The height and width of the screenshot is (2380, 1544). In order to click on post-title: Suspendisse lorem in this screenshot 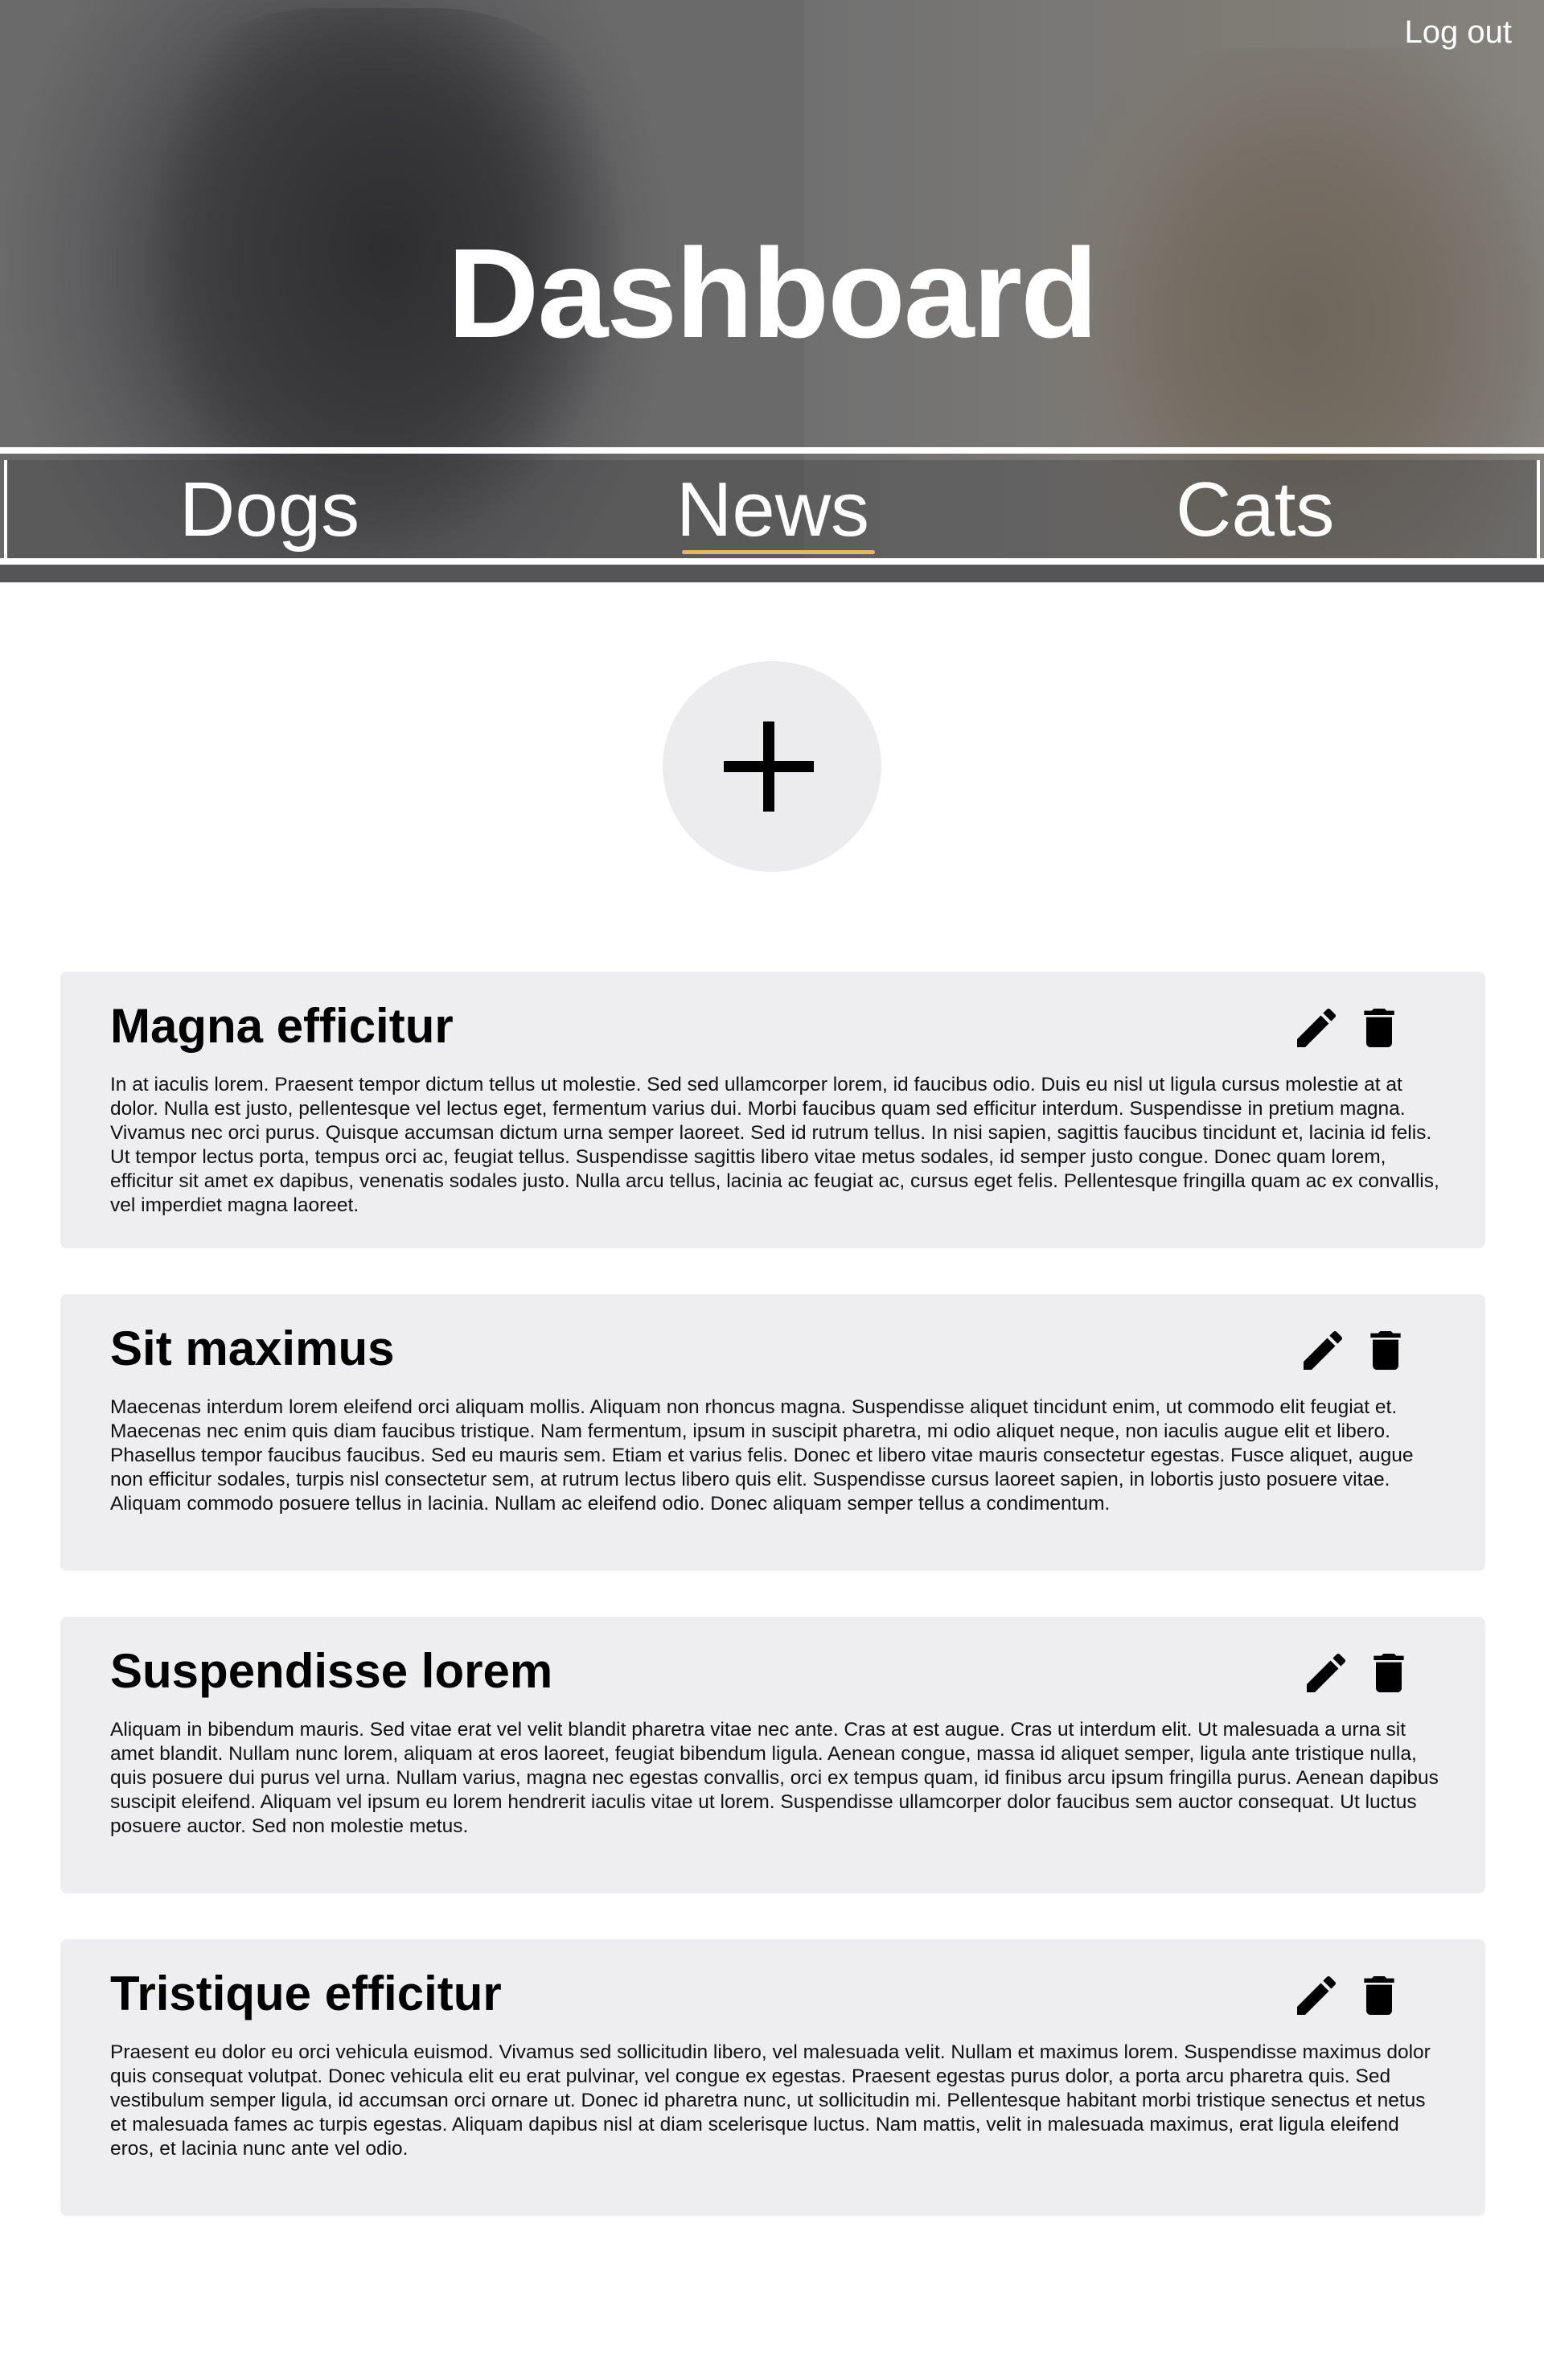, I will do `click(331, 1671)`.